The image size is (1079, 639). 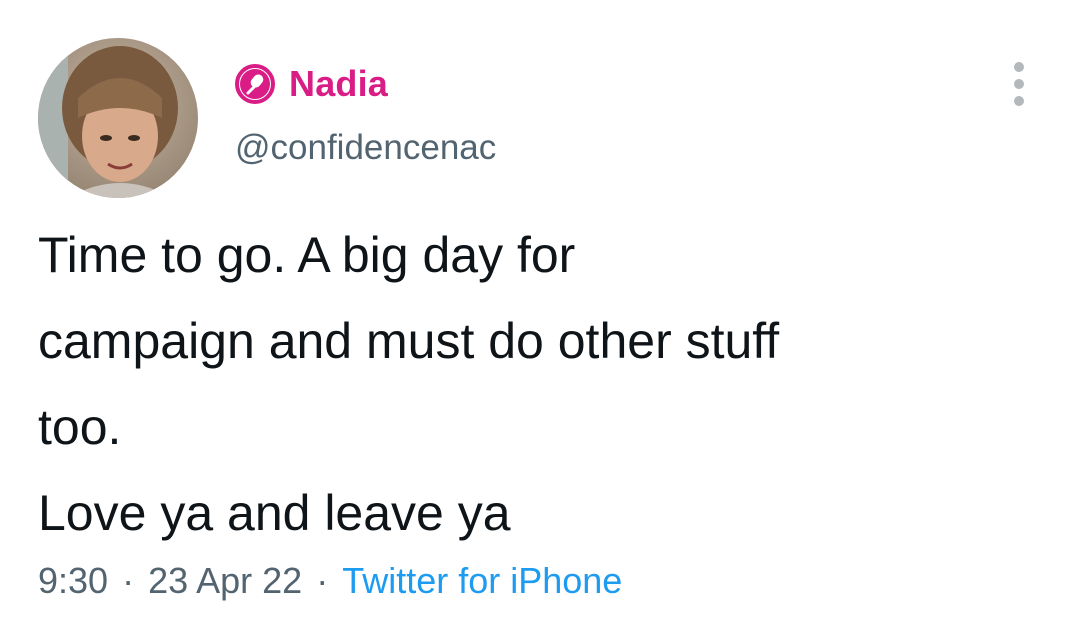 What do you see at coordinates (1019, 67) in the screenshot?
I see `more-vertical-icon` at bounding box center [1019, 67].